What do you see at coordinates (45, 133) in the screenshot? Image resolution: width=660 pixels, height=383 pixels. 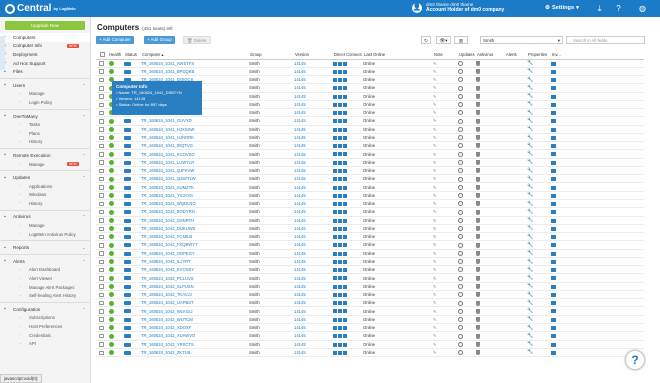 I see `sidebar-item-plans: · Plans` at bounding box center [45, 133].